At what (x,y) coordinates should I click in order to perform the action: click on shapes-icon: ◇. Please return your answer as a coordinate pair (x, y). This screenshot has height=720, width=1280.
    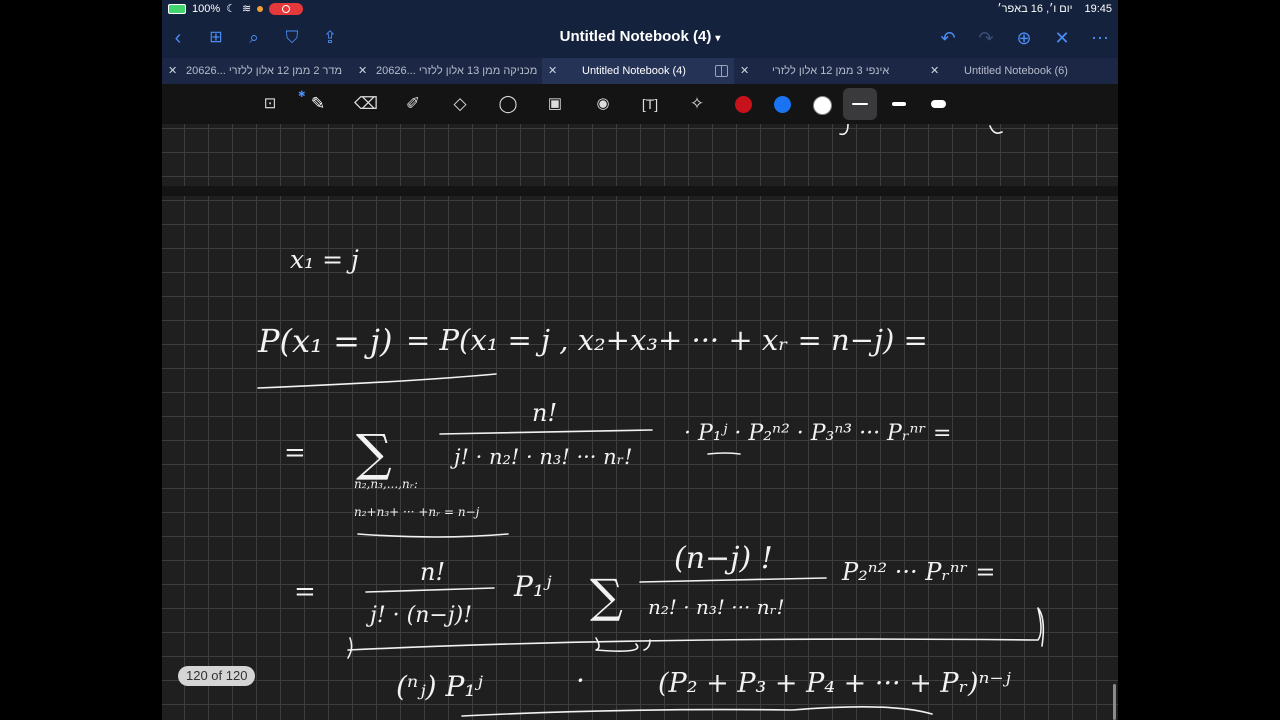
    Looking at the image, I should click on (460, 104).